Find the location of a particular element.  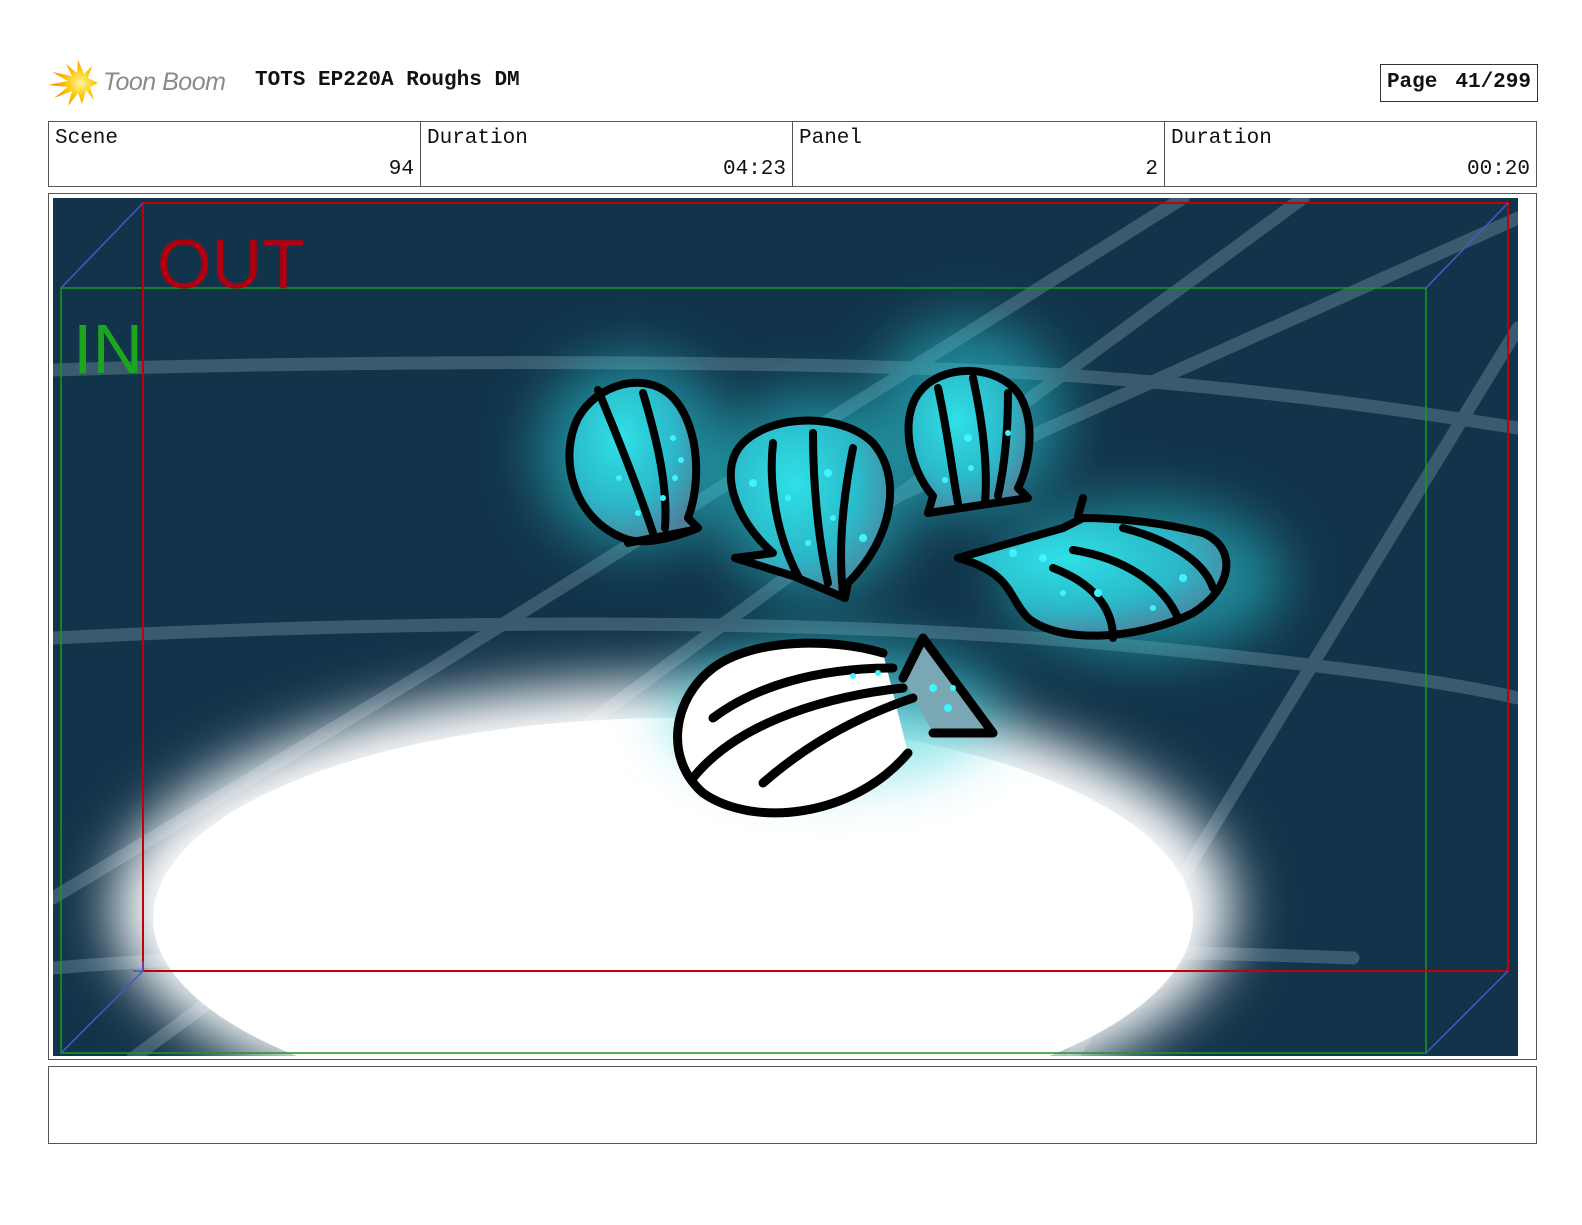

panel-duration-label: Duration is located at coordinates (1221, 138).